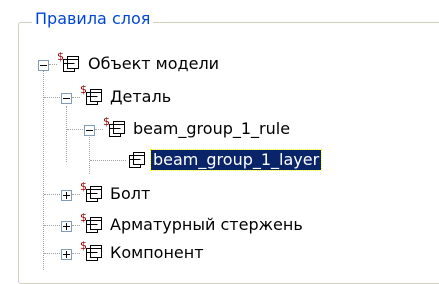 The image size is (439, 284). Describe the element at coordinates (219, 253) in the screenshot. I see `tree-item-component: $ Компонент` at that location.